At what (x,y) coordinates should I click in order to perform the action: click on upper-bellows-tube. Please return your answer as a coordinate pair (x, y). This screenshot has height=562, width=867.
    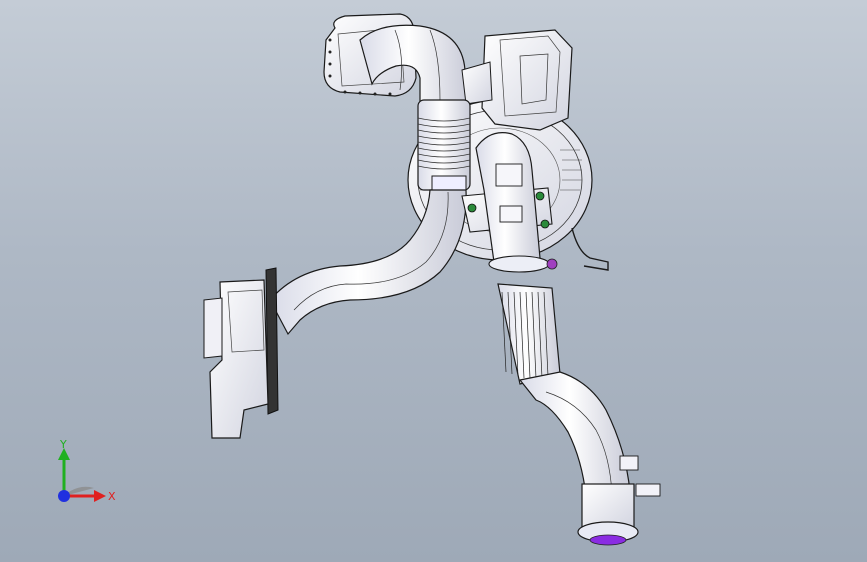
    Looking at the image, I should click on (444, 145).